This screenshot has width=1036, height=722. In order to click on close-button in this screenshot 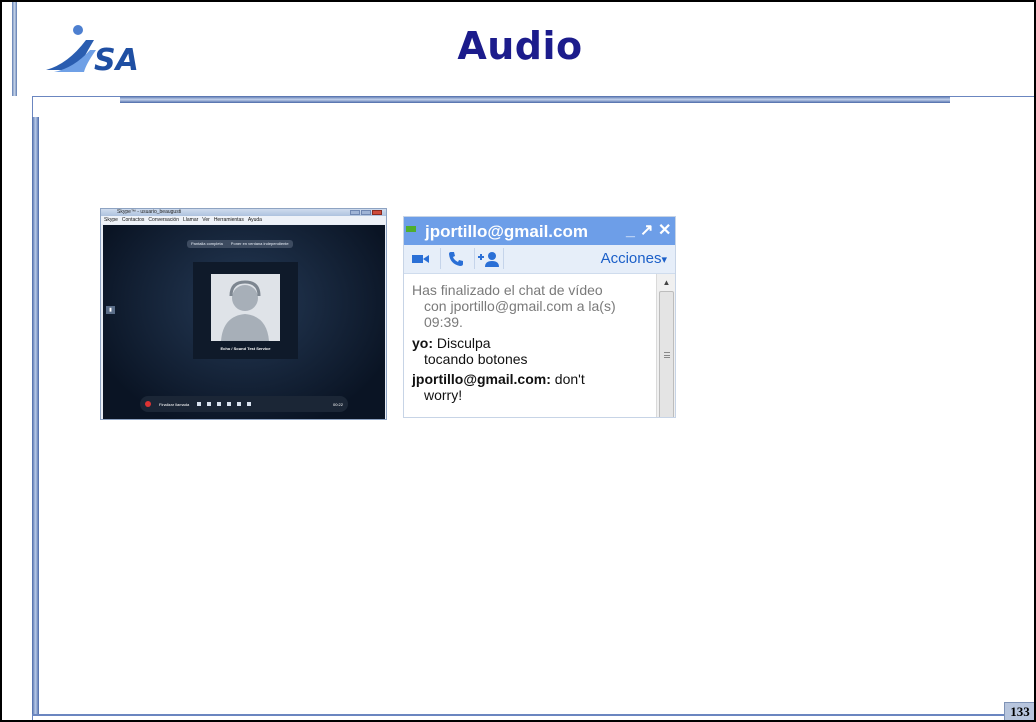, I will do `click(377, 212)`.